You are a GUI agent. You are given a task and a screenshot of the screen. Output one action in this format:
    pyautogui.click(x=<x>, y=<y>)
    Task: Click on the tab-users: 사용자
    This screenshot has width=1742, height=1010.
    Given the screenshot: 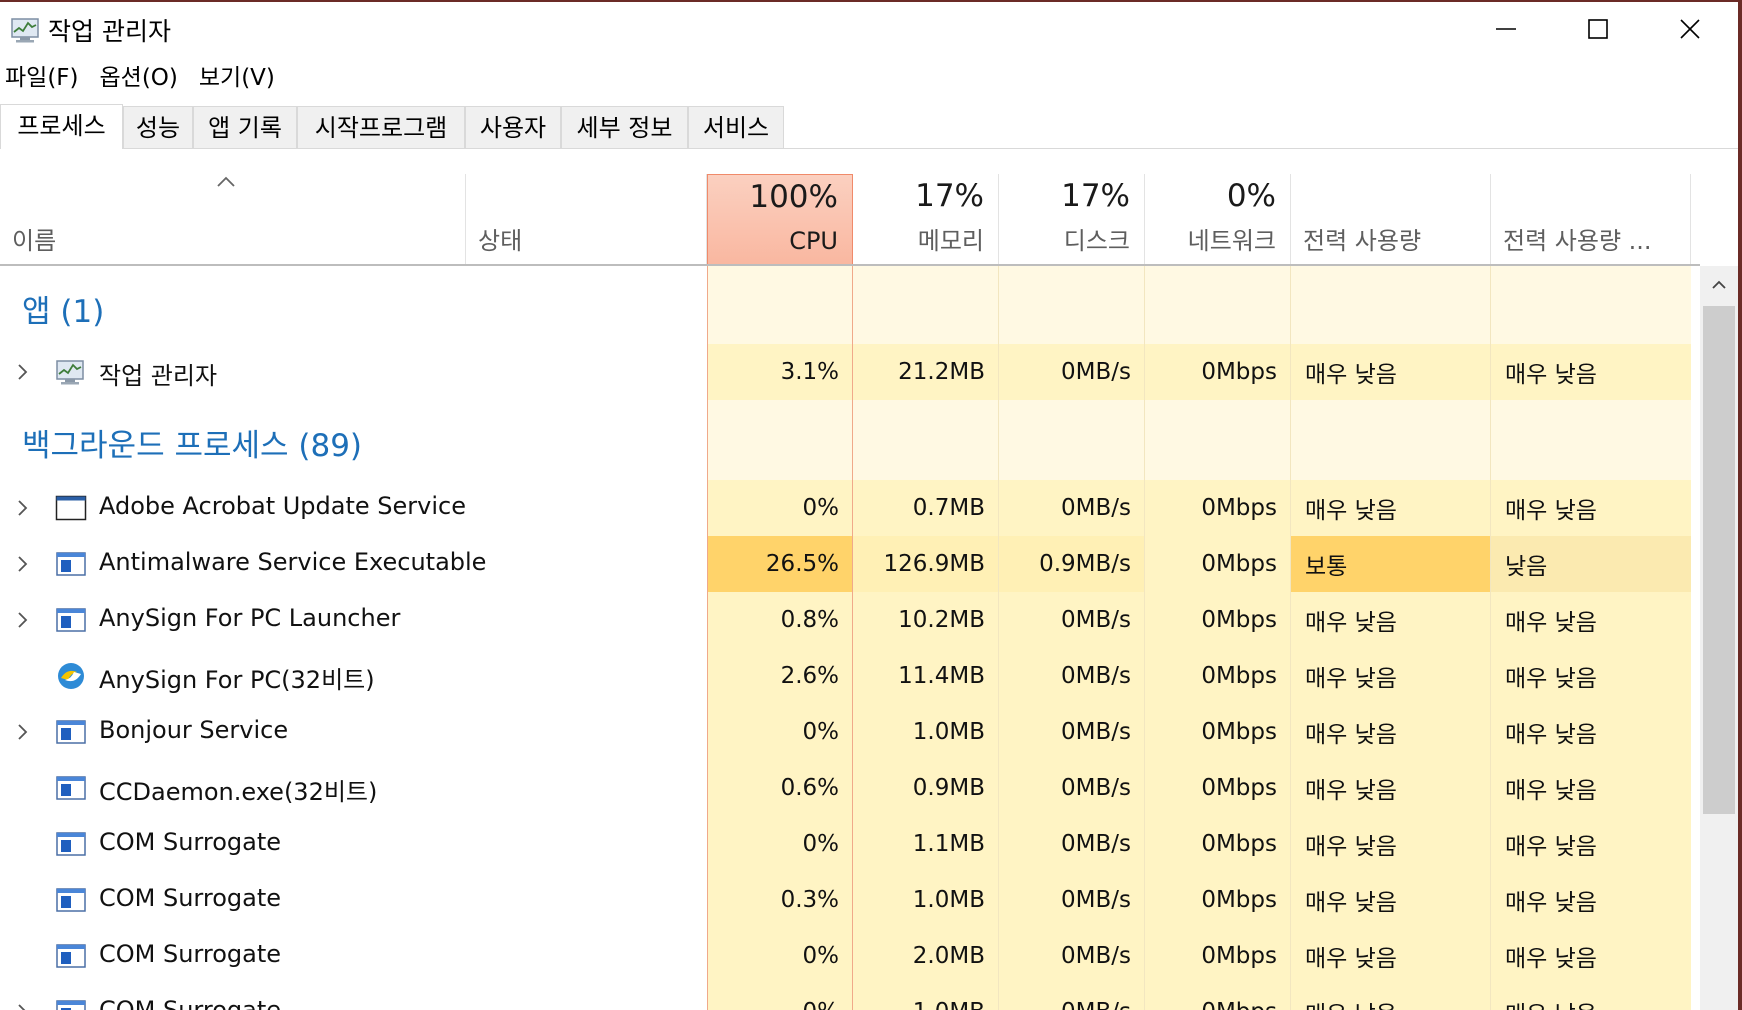 What is the action you would take?
    pyautogui.click(x=513, y=127)
    